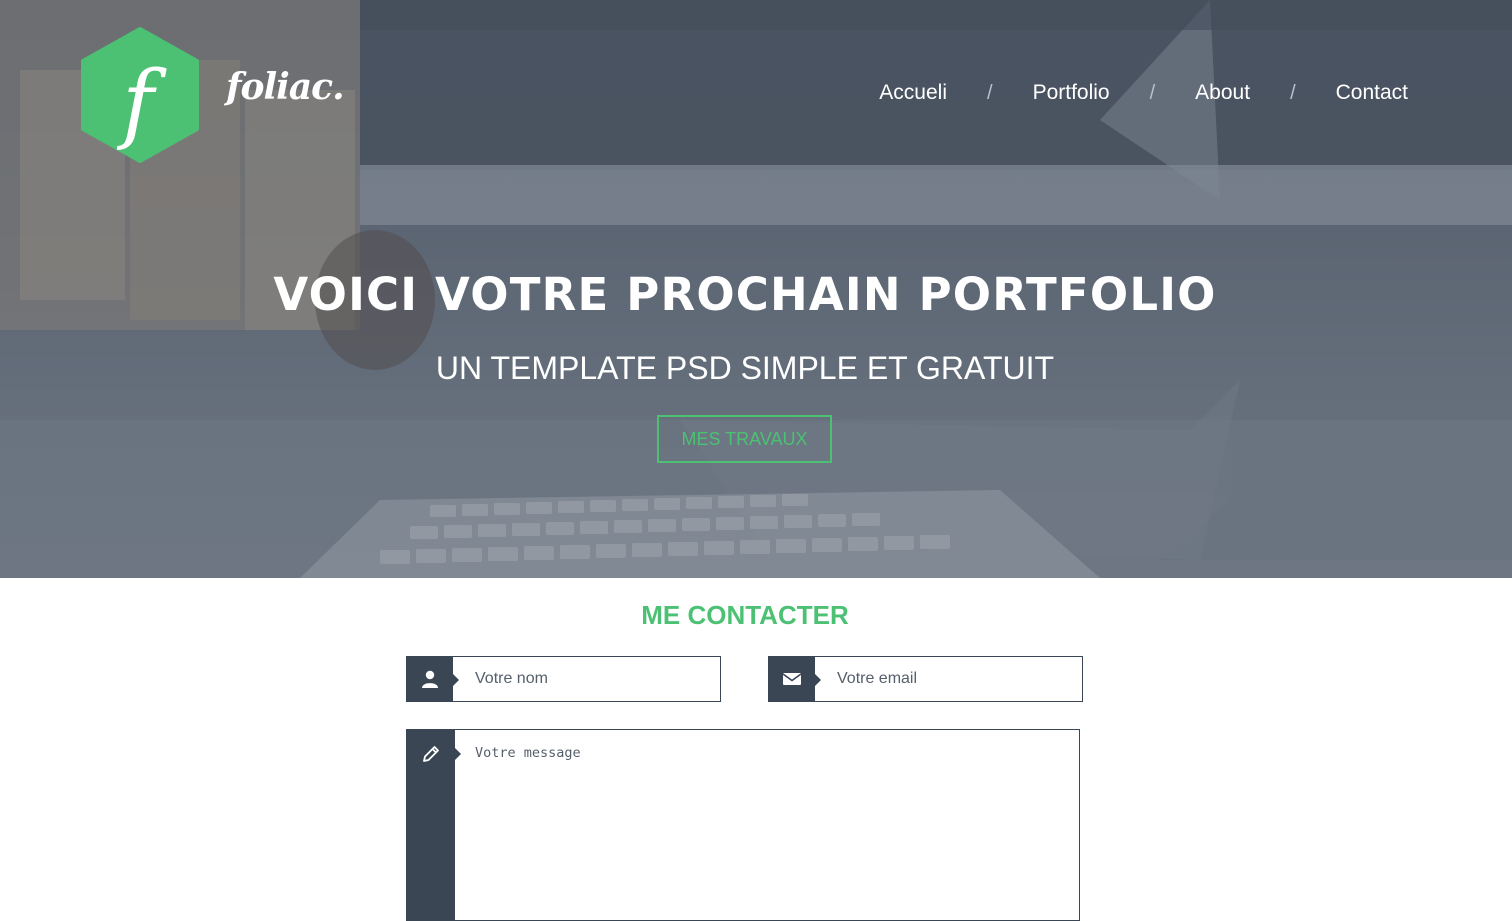  Describe the element at coordinates (913, 93) in the screenshot. I see `nav-link-accueil: Accueli` at that location.